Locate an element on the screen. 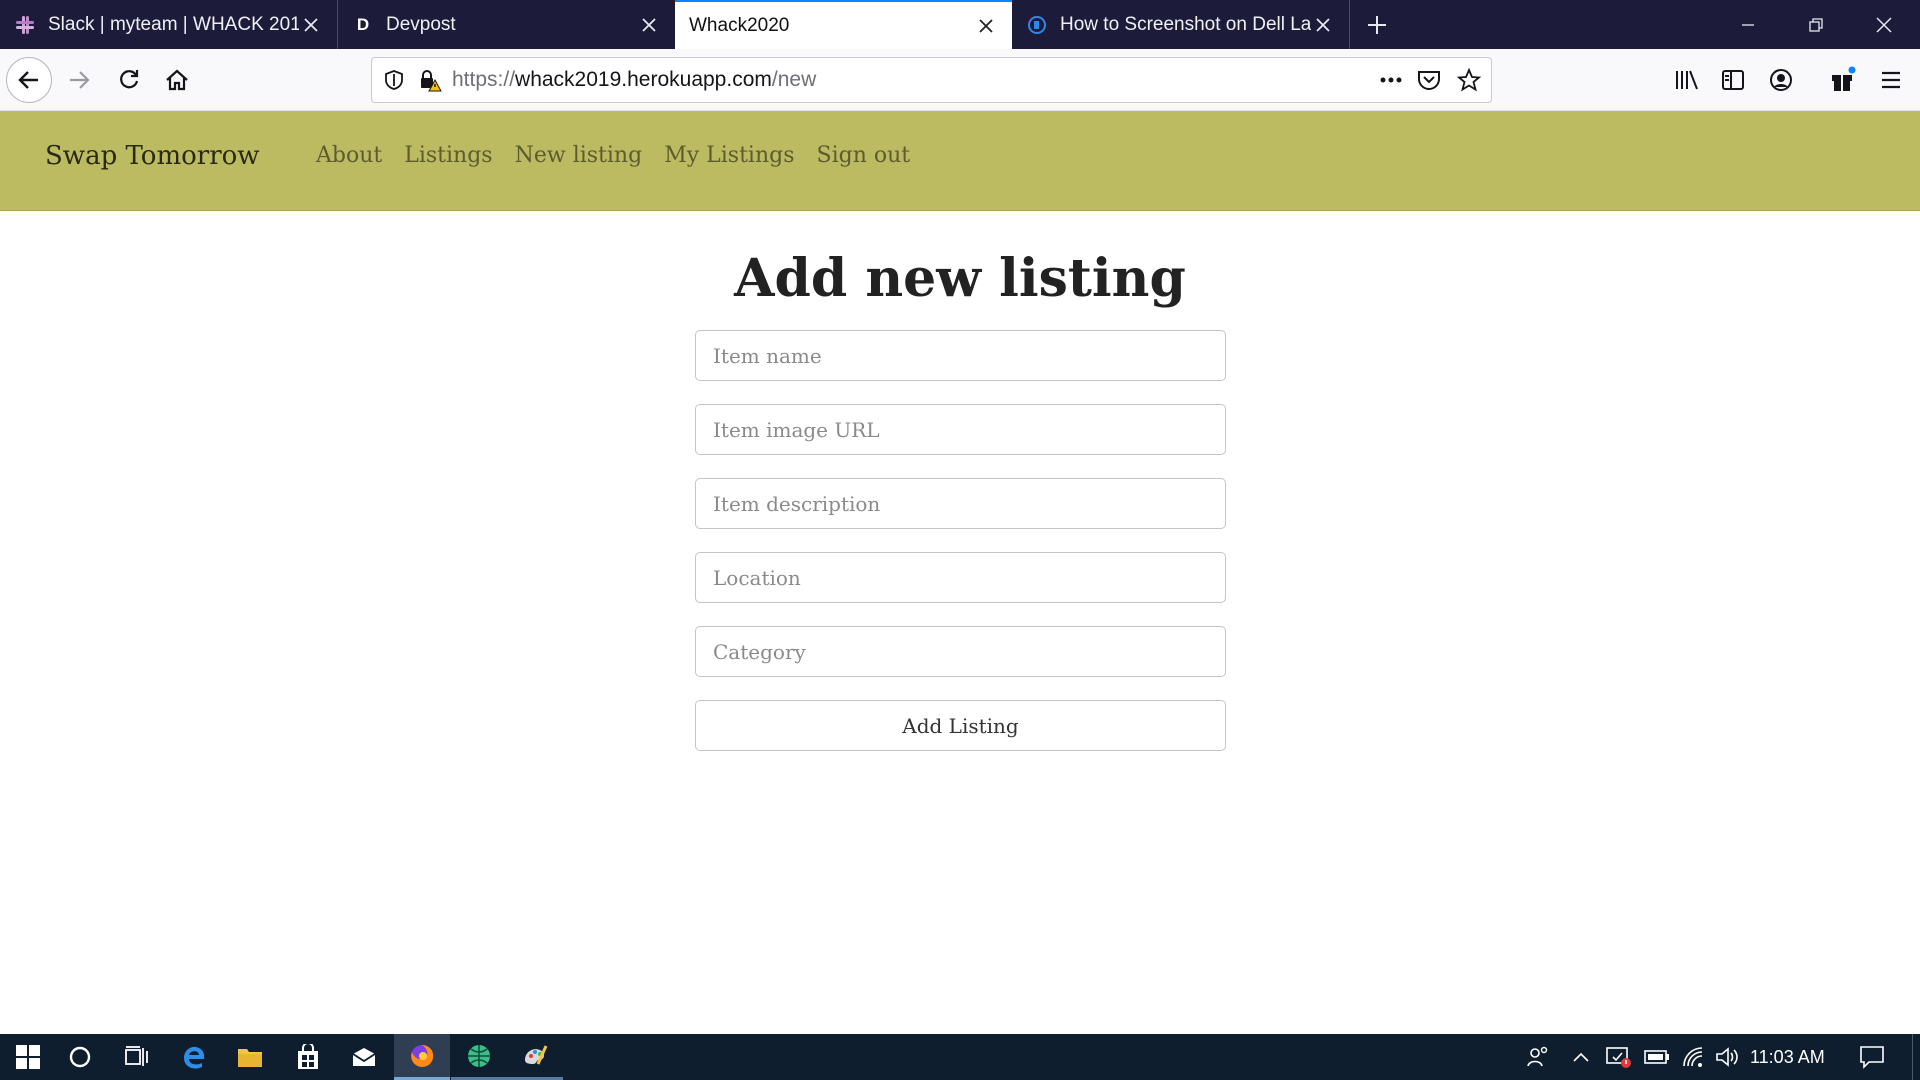 The width and height of the screenshot is (1920, 1080). restore-button is located at coordinates (1816, 24).